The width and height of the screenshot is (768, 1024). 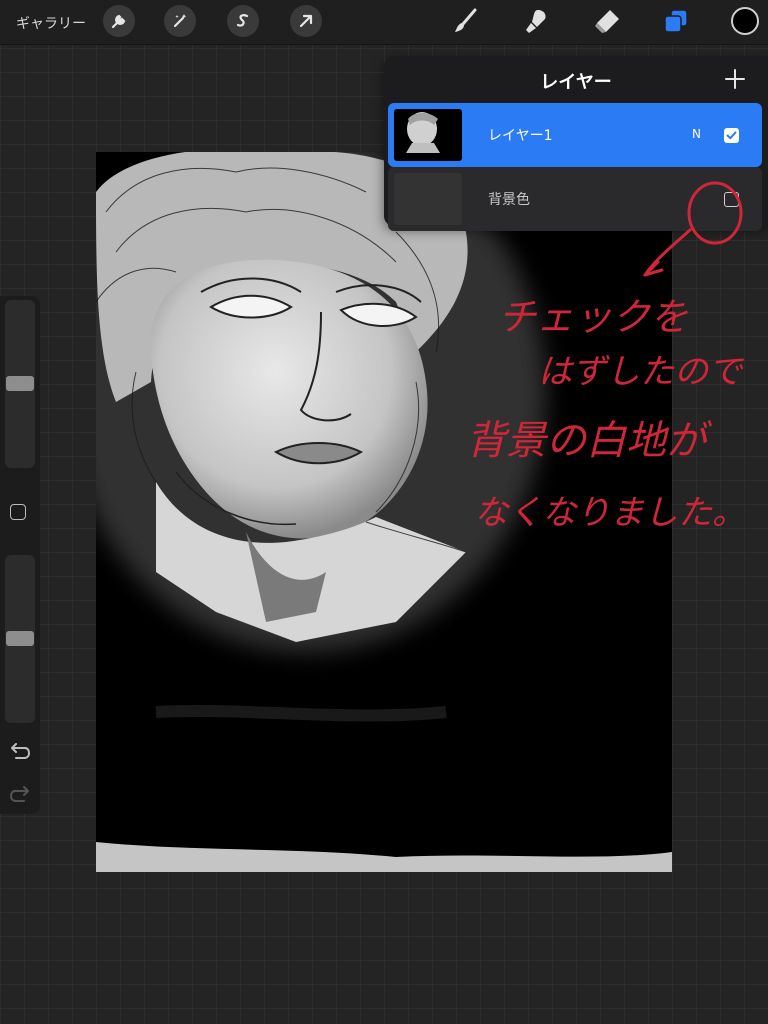 I want to click on redo-icon, so click(x=20, y=797).